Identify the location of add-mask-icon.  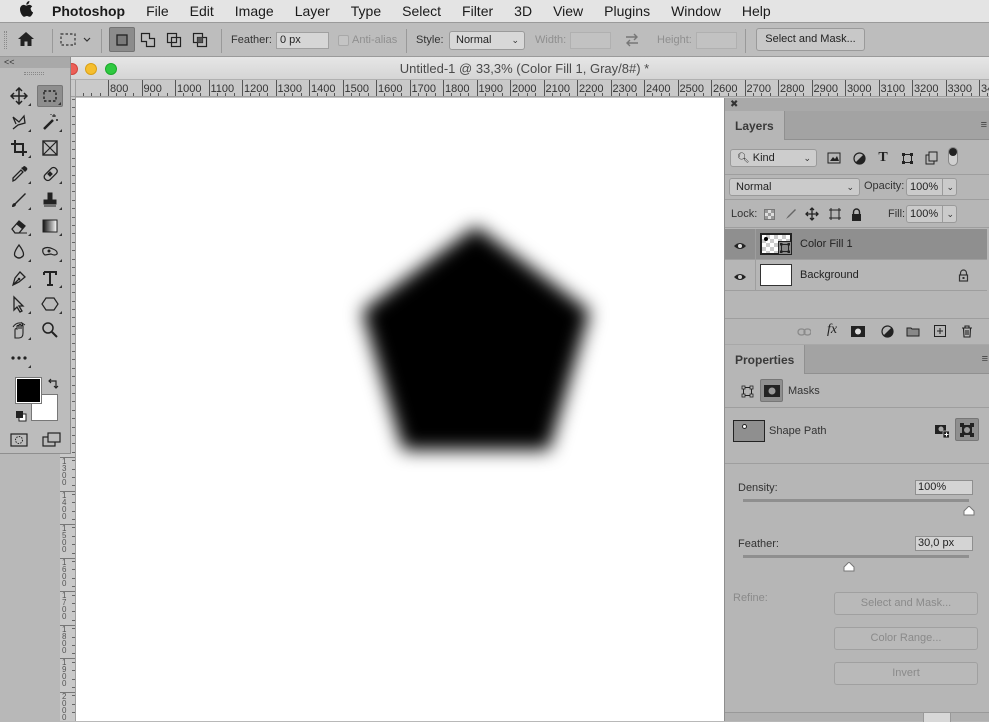
(858, 331).